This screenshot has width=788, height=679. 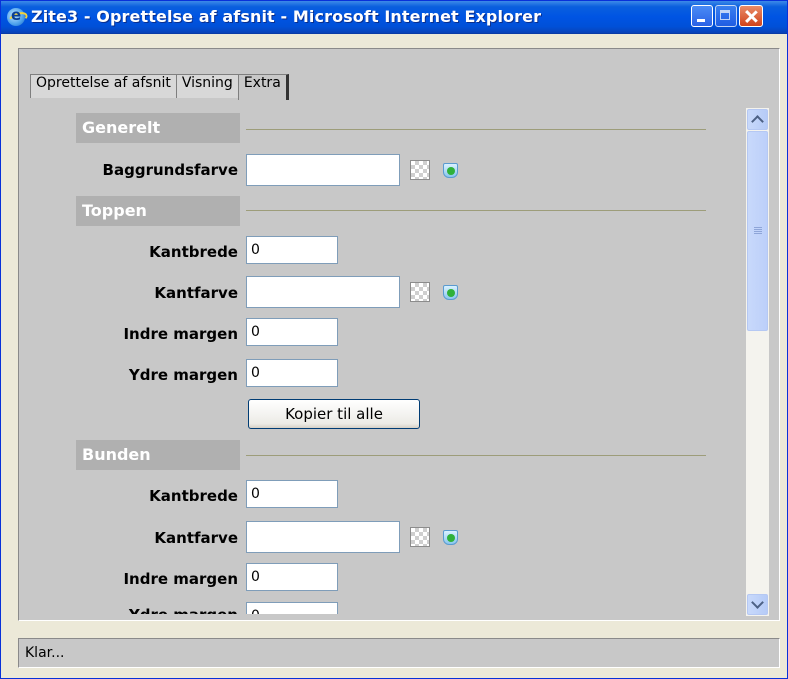 I want to click on tab-visning: Visning, so click(x=207, y=86).